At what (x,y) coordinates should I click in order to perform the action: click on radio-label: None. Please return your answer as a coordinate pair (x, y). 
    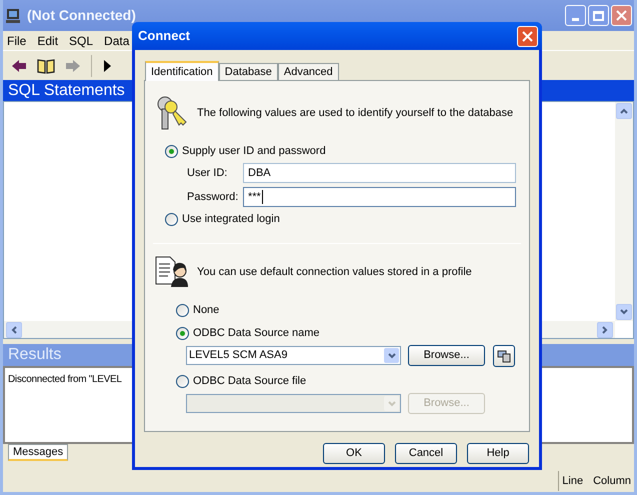
    Looking at the image, I should click on (206, 310).